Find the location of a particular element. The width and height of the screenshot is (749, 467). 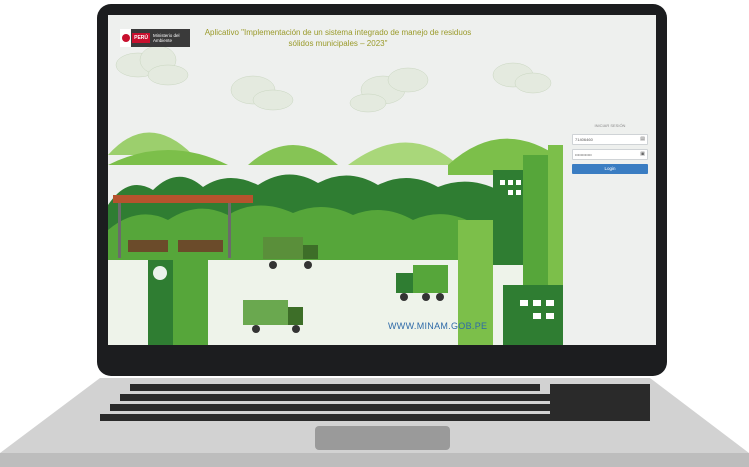

password-field: •••••••••••• ▣ is located at coordinates (610, 154).